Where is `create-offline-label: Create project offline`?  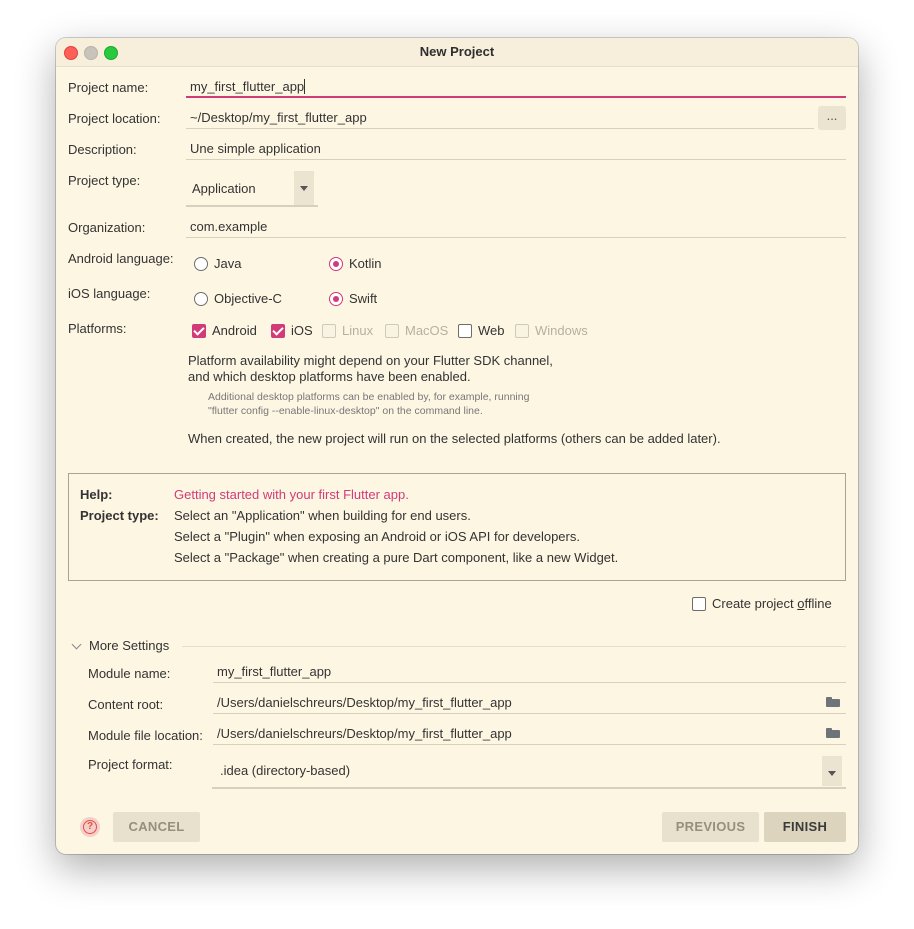
create-offline-label: Create project offline is located at coordinates (772, 603).